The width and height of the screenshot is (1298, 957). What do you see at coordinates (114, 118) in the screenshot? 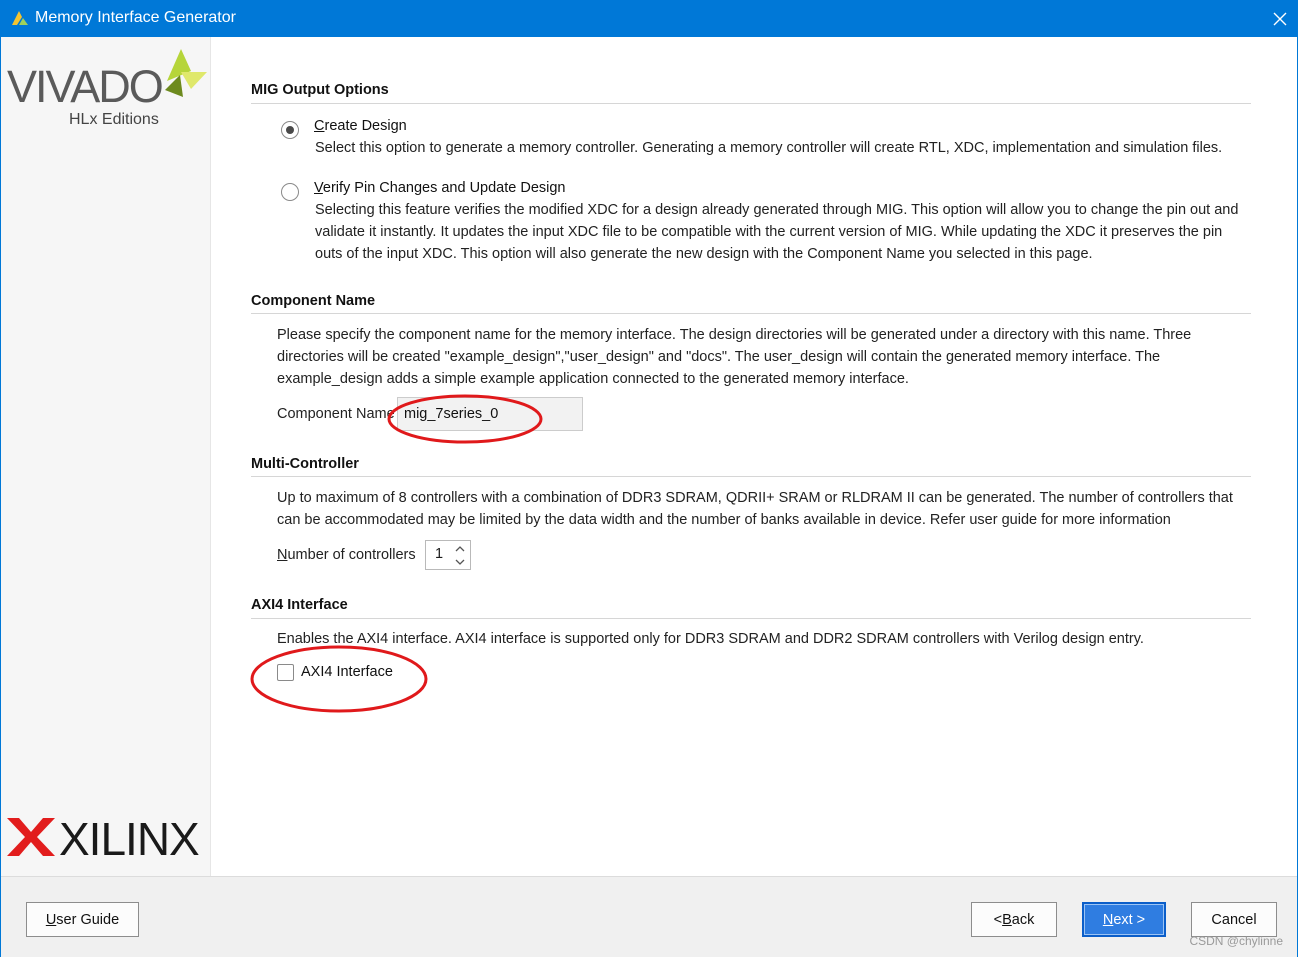
I see `svg-text: HLx Editions` at bounding box center [114, 118].